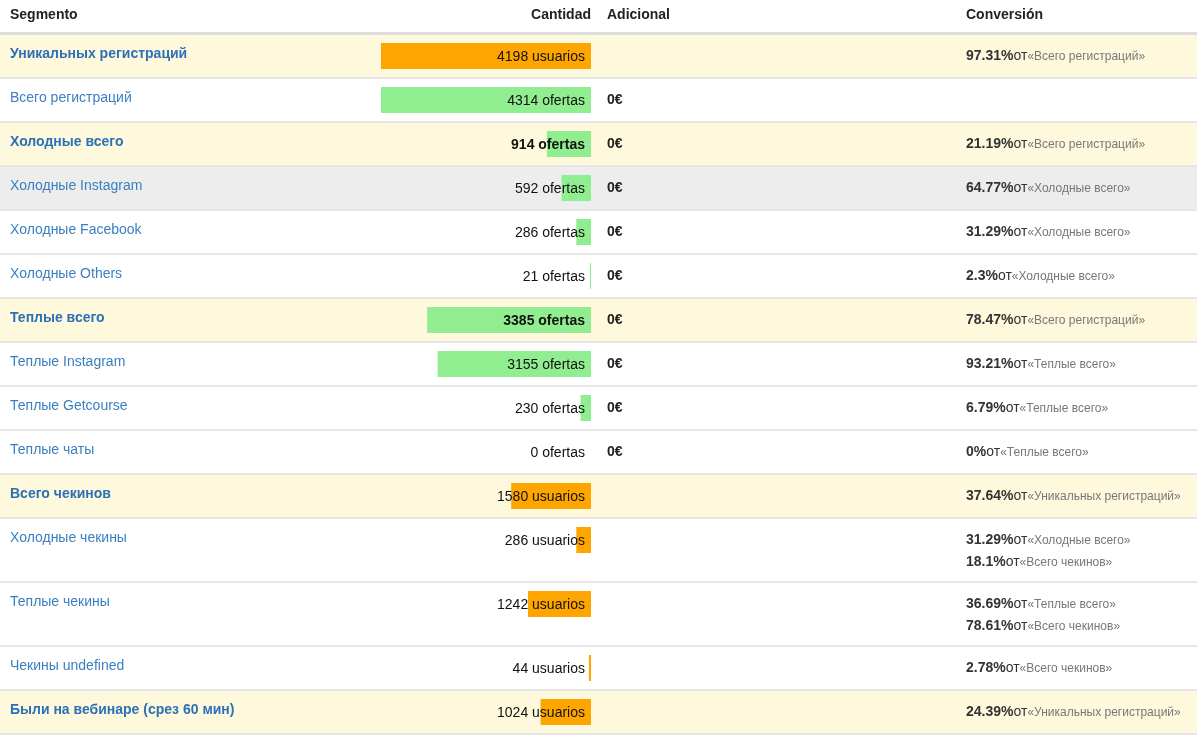 The height and width of the screenshot is (744, 1199). I want to click on amount-text: 4198 usuarios, so click(541, 56).